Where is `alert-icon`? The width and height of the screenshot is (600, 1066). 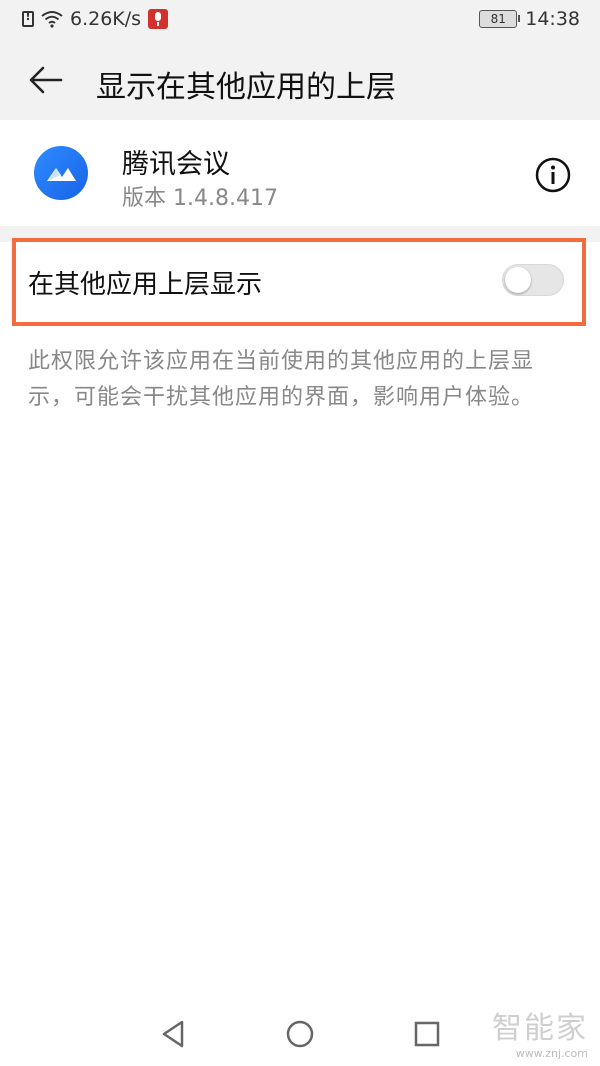 alert-icon is located at coordinates (28, 18).